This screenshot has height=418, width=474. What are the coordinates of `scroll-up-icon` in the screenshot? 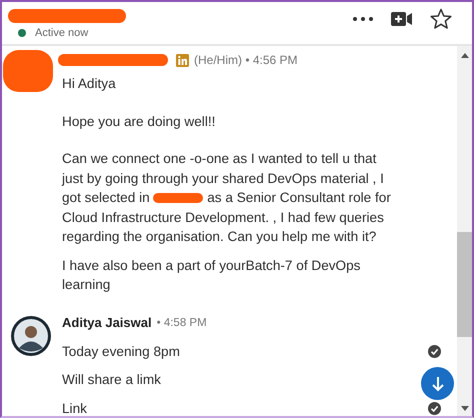 It's located at (465, 55).